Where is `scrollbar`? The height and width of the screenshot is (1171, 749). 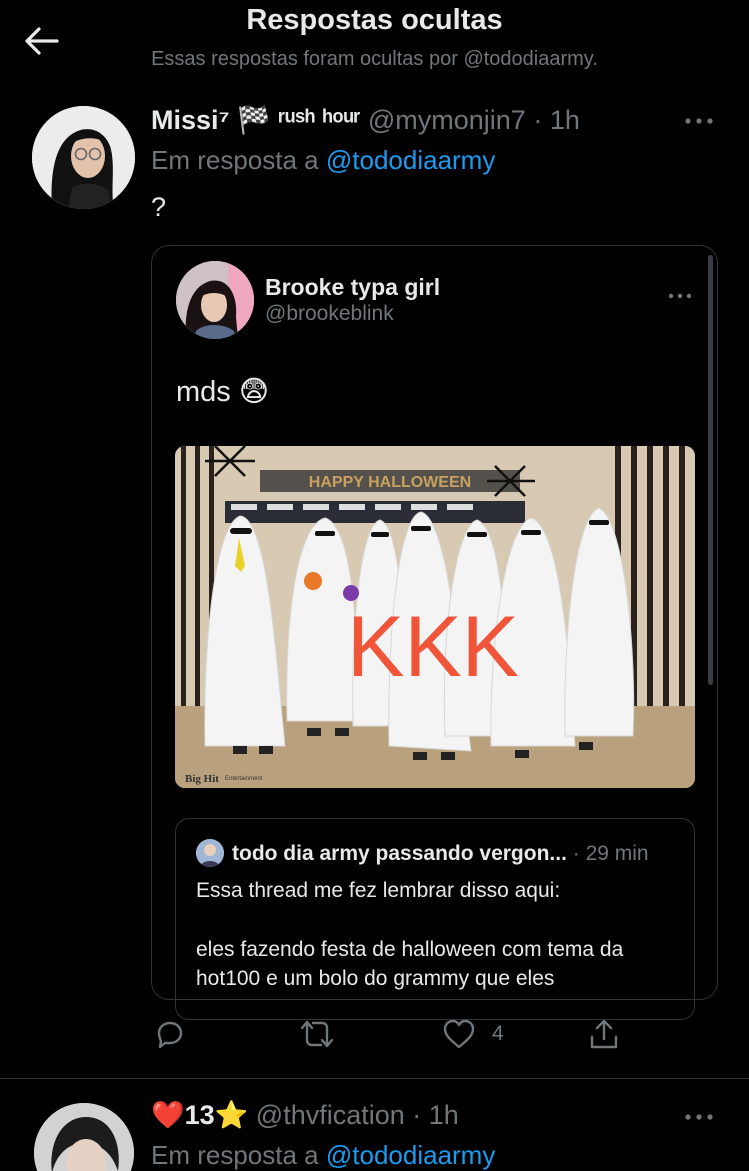
scrollbar is located at coordinates (710, 470).